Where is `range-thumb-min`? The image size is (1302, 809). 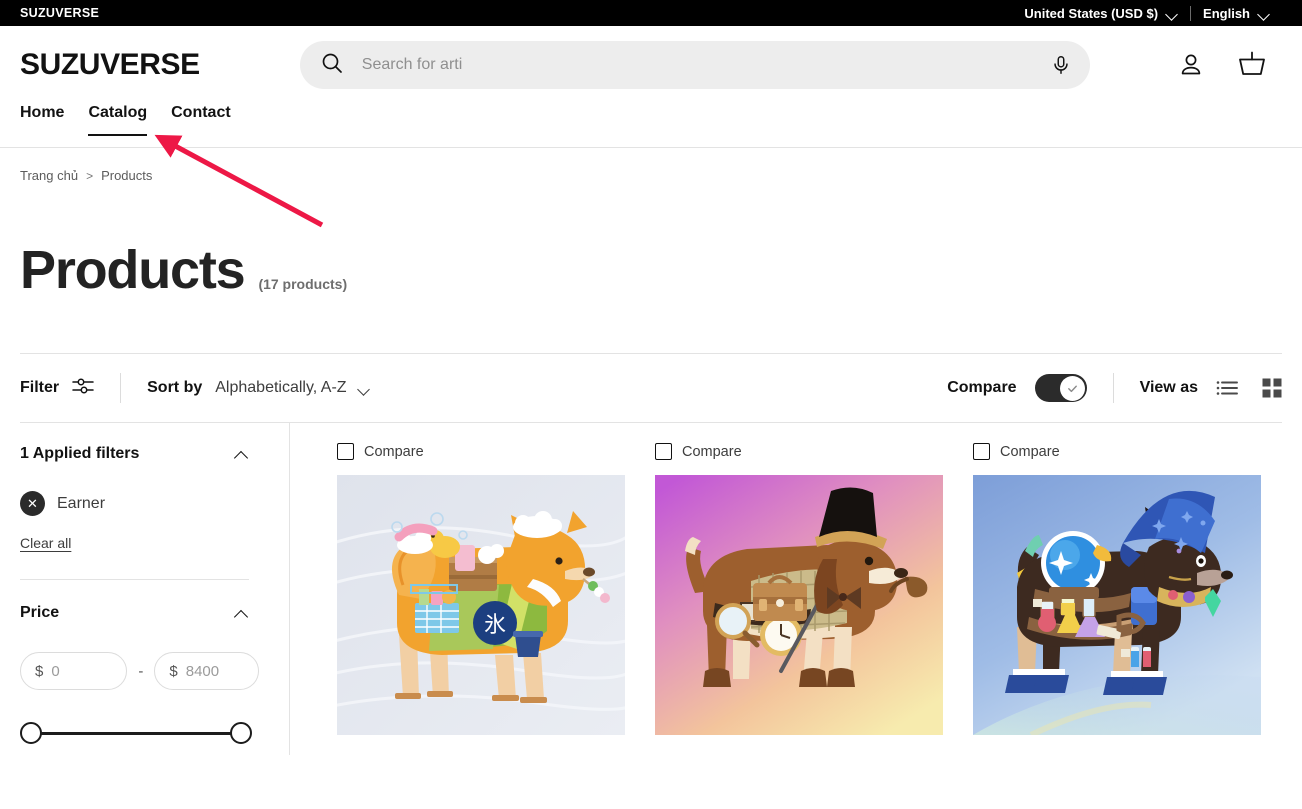 range-thumb-min is located at coordinates (31, 733).